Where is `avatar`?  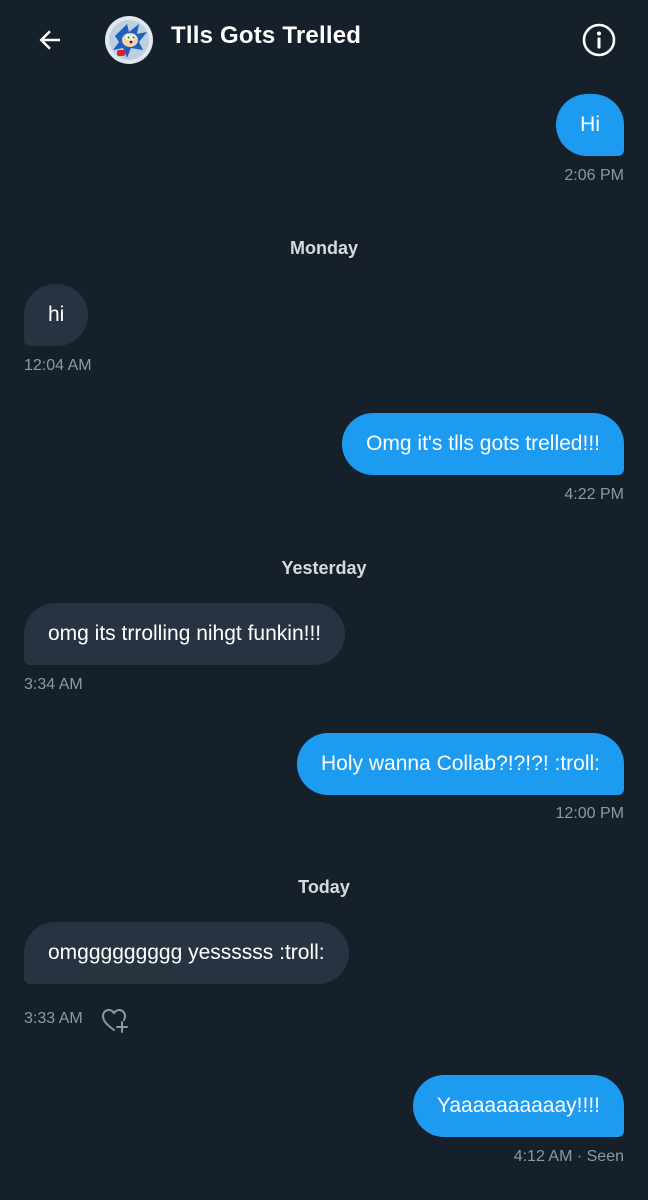
avatar is located at coordinates (129, 40).